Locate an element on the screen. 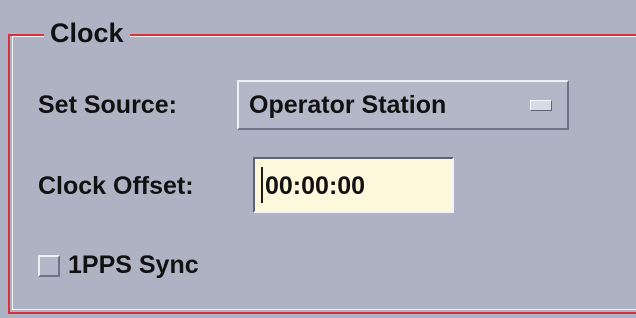 This screenshot has height=318, width=636. pps-sync-checkbox is located at coordinates (49, 266).